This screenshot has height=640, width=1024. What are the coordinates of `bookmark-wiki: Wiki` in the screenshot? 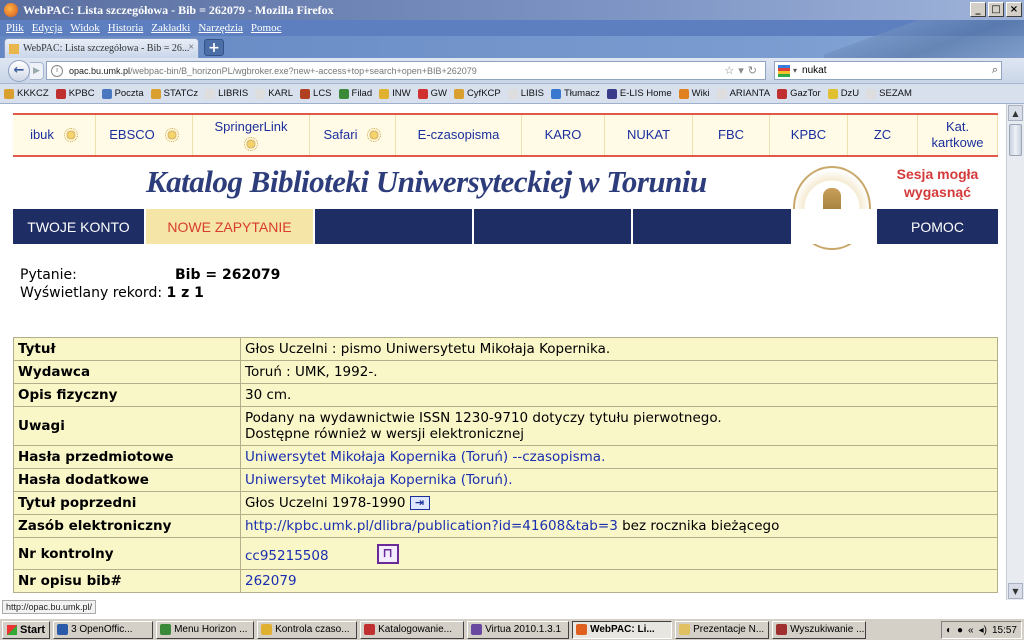 It's located at (694, 93).